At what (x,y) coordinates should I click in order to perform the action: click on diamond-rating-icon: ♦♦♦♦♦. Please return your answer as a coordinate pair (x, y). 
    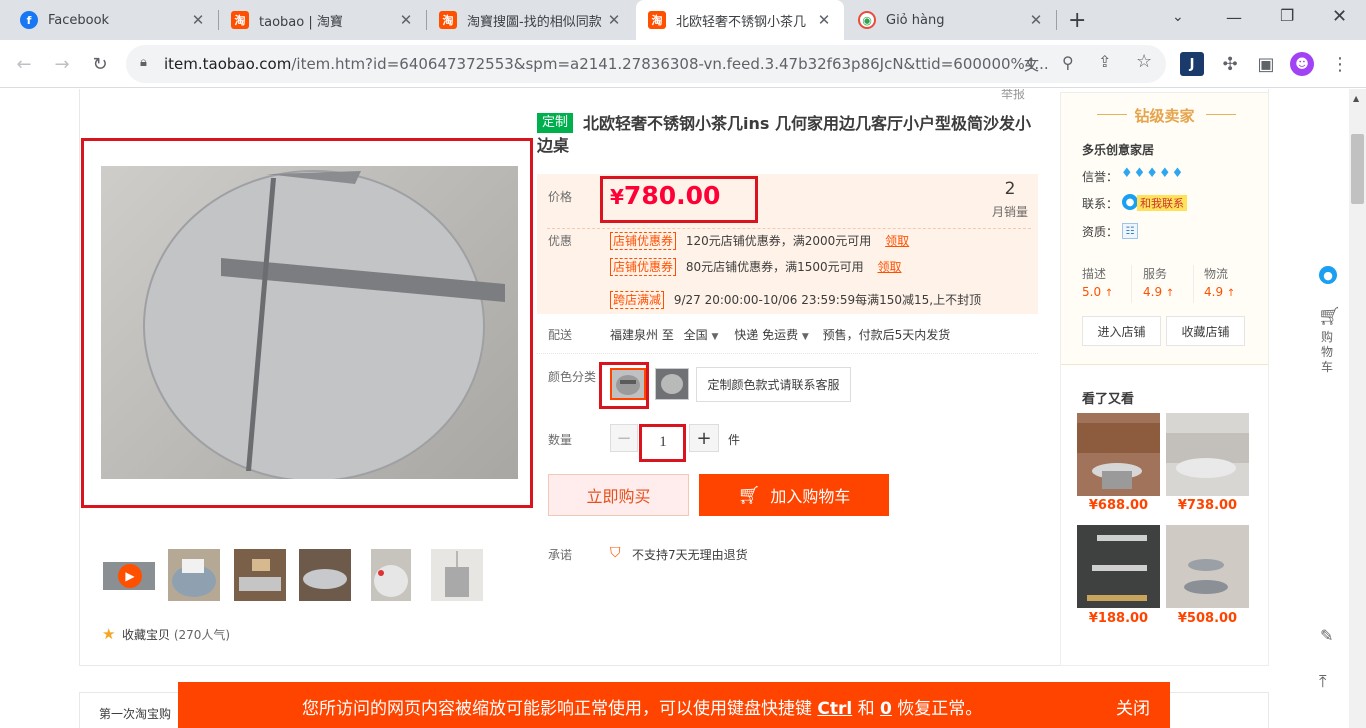
    Looking at the image, I should click on (1153, 173).